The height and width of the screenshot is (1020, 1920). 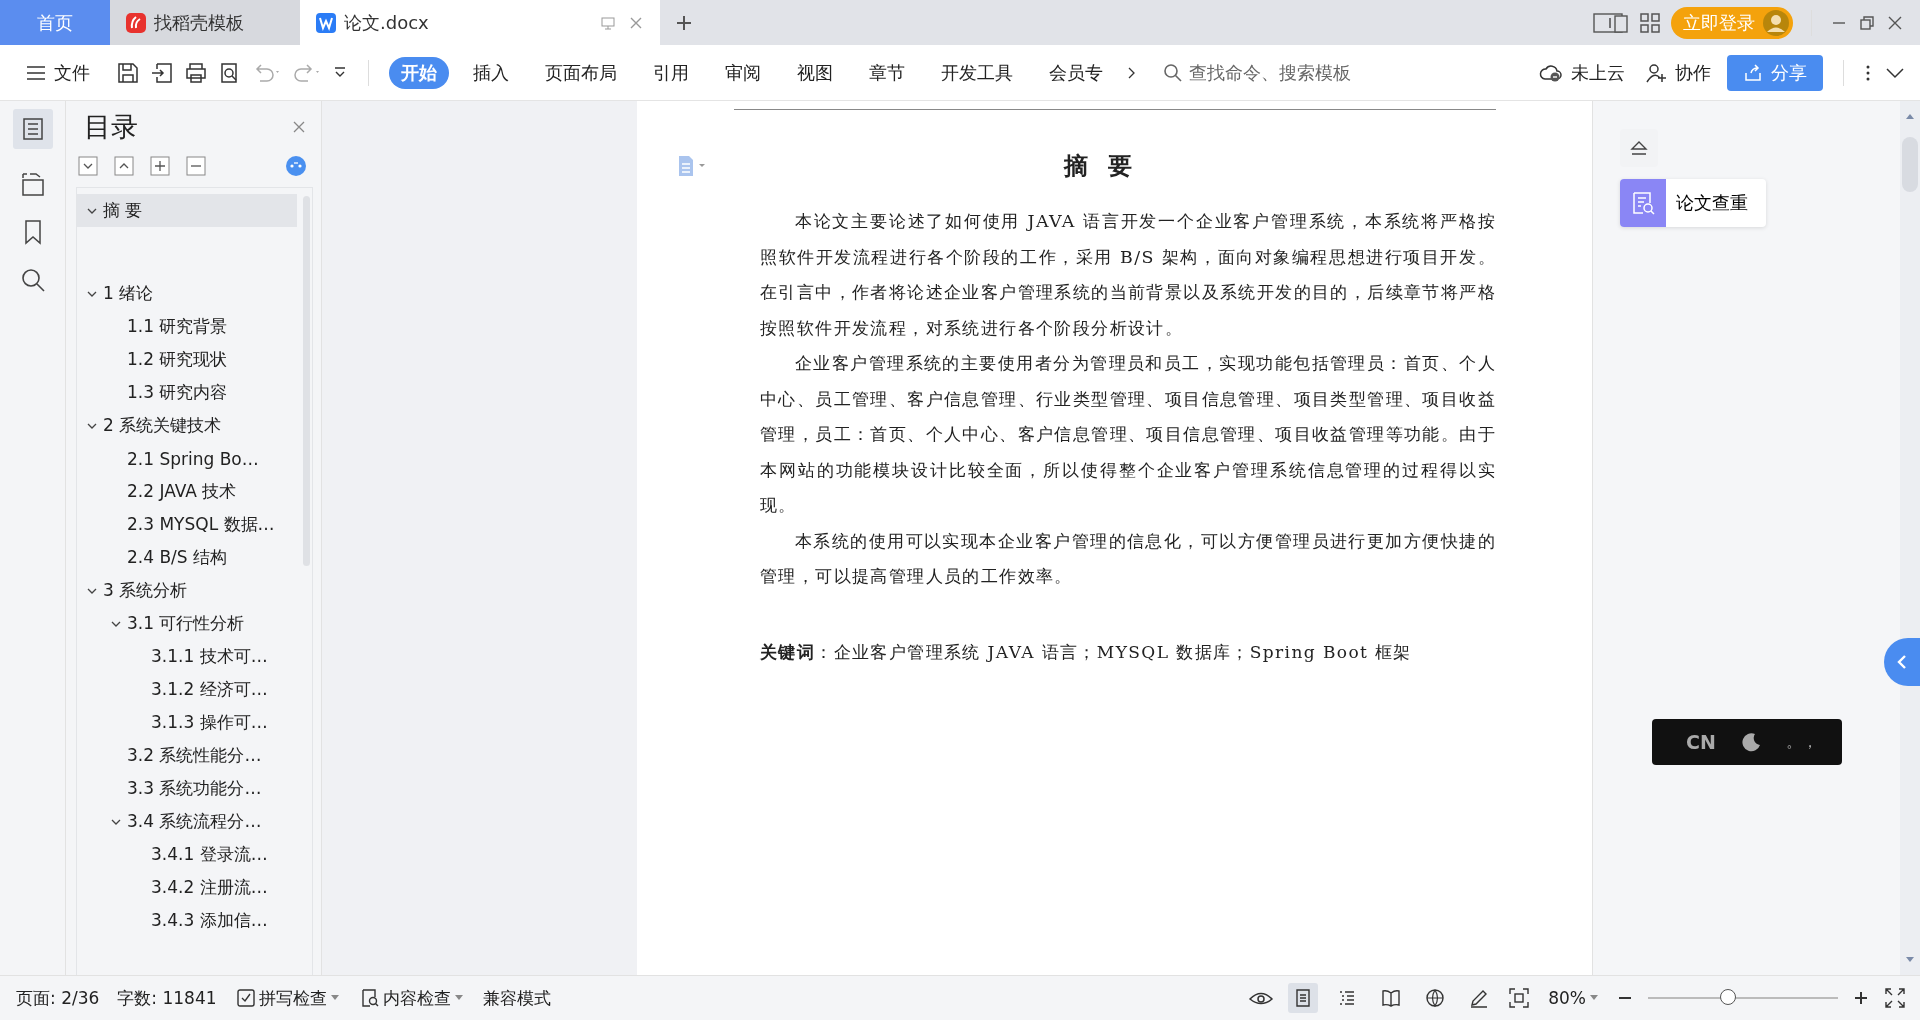 I want to click on ribbon-tab: 开发工具, so click(x=977, y=72).